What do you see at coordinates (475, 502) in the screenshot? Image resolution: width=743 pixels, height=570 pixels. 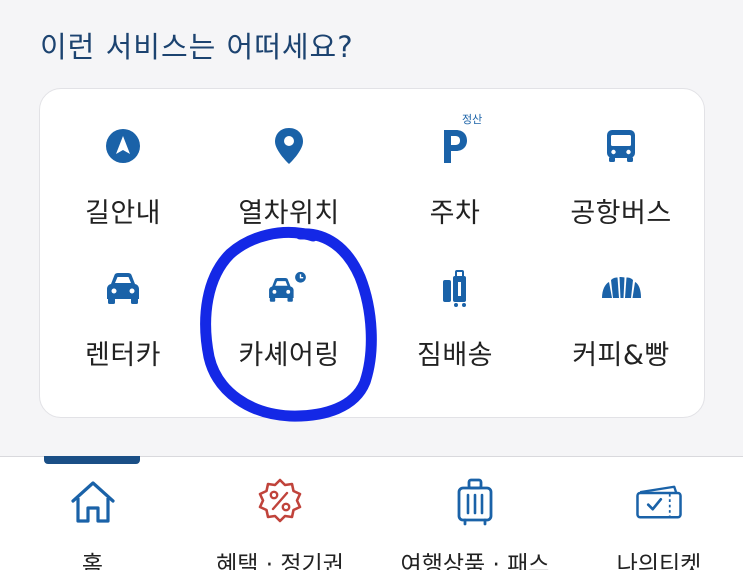 I see `suitcase-icon` at bounding box center [475, 502].